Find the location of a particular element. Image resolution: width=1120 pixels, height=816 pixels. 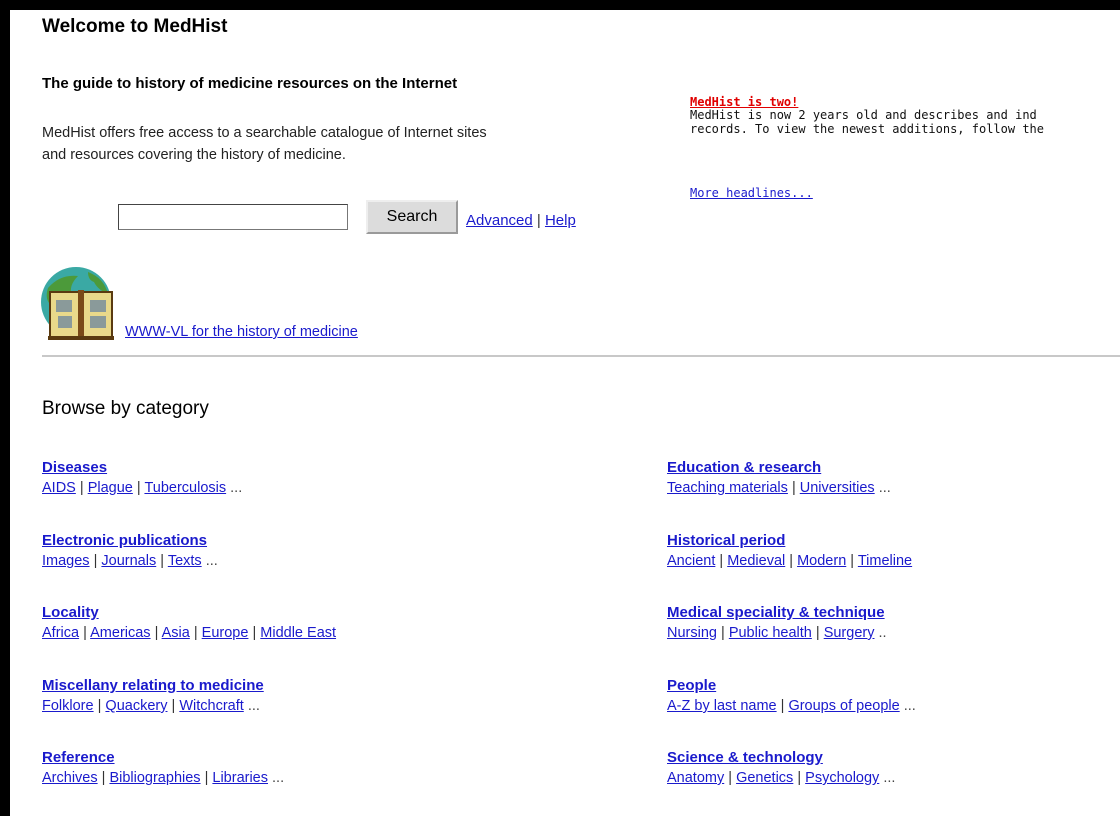

subcategory-link: Plague is located at coordinates (110, 488).